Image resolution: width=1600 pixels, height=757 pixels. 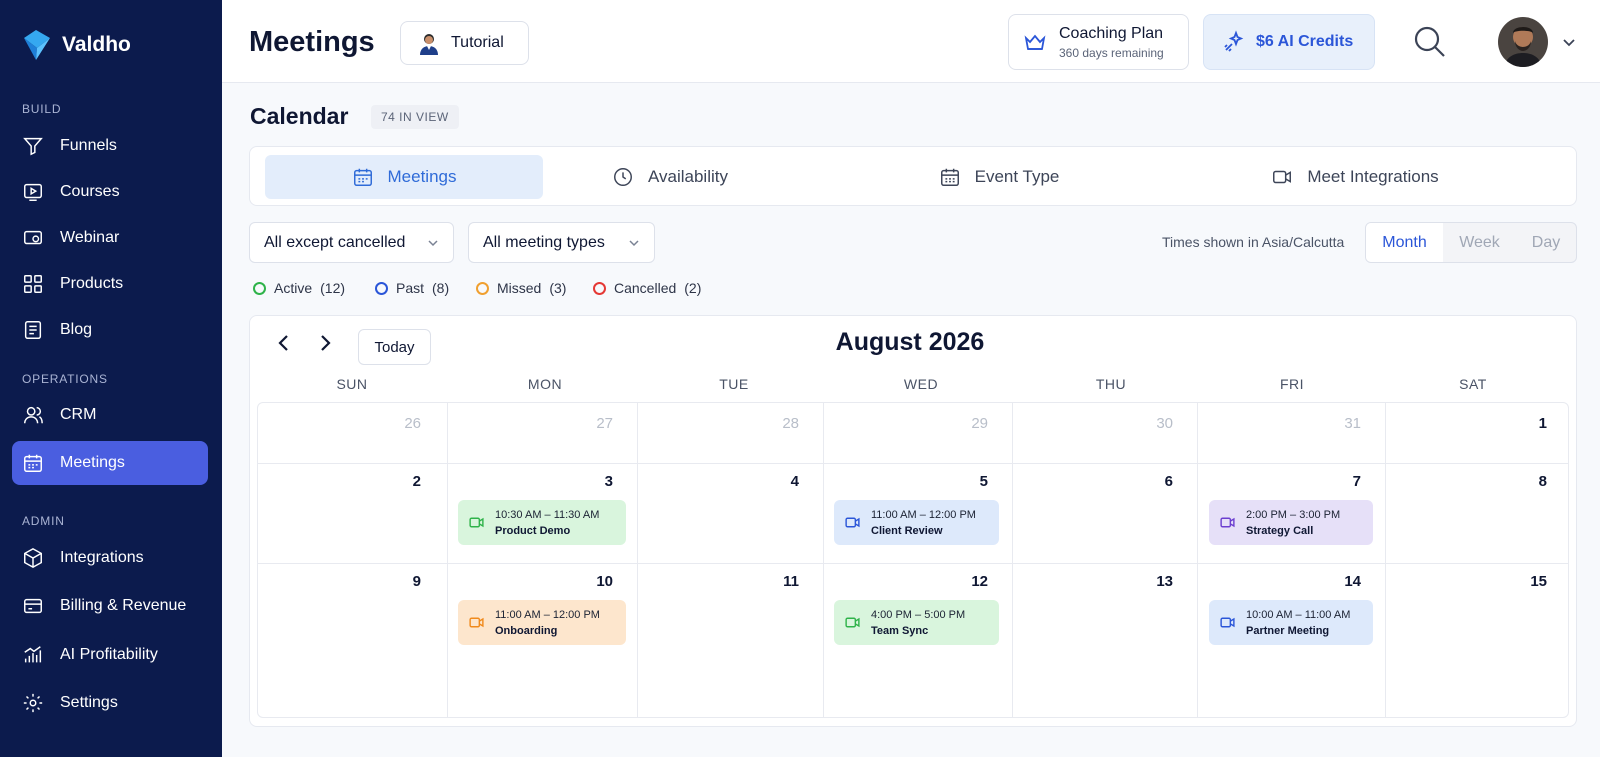 What do you see at coordinates (1093, 581) in the screenshot?
I see `day-number: 13` at bounding box center [1093, 581].